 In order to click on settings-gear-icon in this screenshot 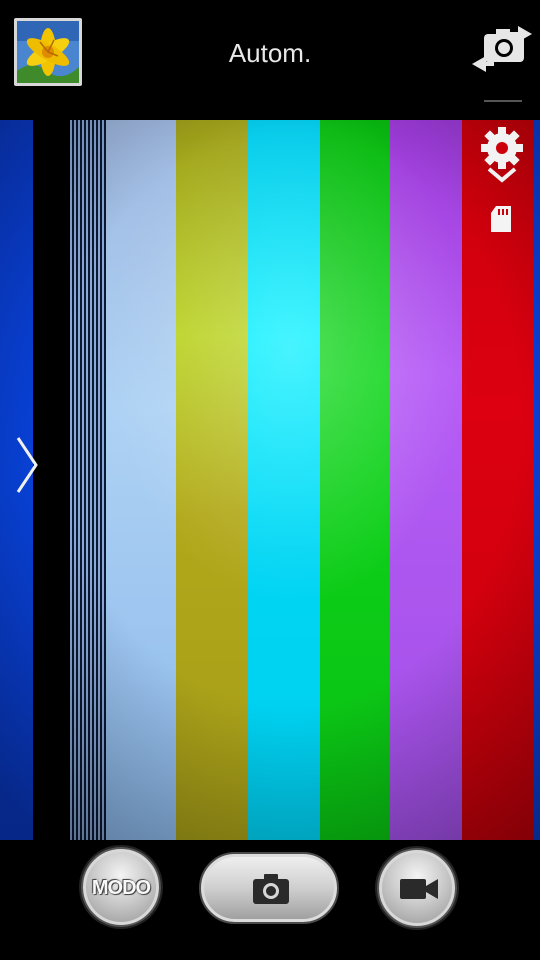, I will do `click(502, 148)`.